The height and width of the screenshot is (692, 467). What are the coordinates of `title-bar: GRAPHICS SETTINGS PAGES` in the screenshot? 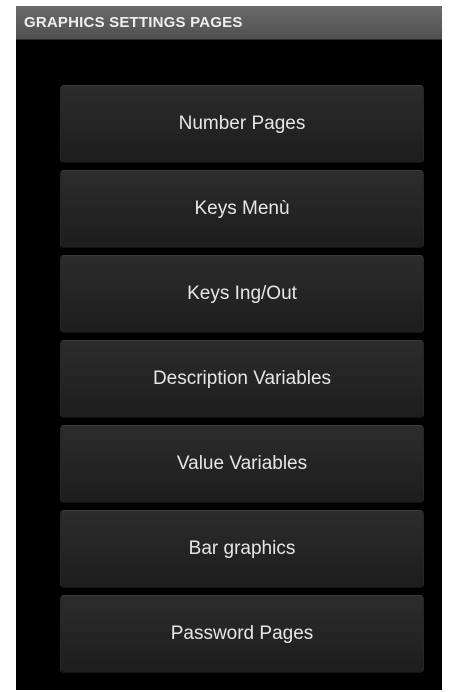 It's located at (229, 23).